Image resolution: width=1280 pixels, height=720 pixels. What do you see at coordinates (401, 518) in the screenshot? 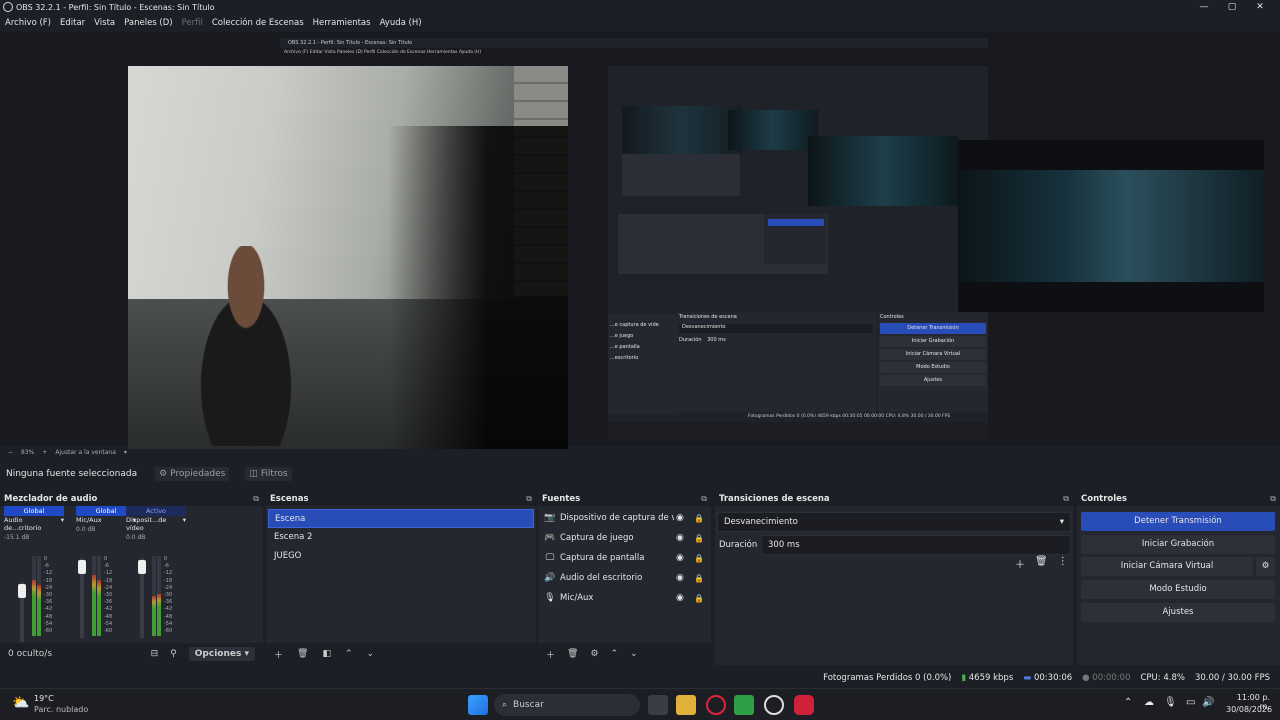
I see `scene-item: Escena` at bounding box center [401, 518].